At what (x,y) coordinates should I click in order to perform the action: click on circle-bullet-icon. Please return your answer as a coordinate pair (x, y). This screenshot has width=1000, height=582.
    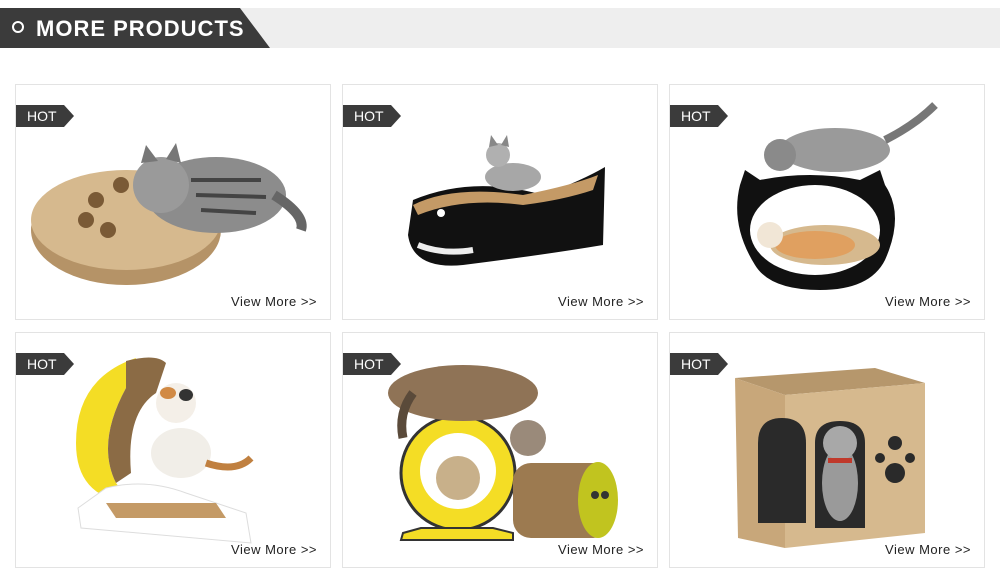
    Looking at the image, I should click on (18, 27).